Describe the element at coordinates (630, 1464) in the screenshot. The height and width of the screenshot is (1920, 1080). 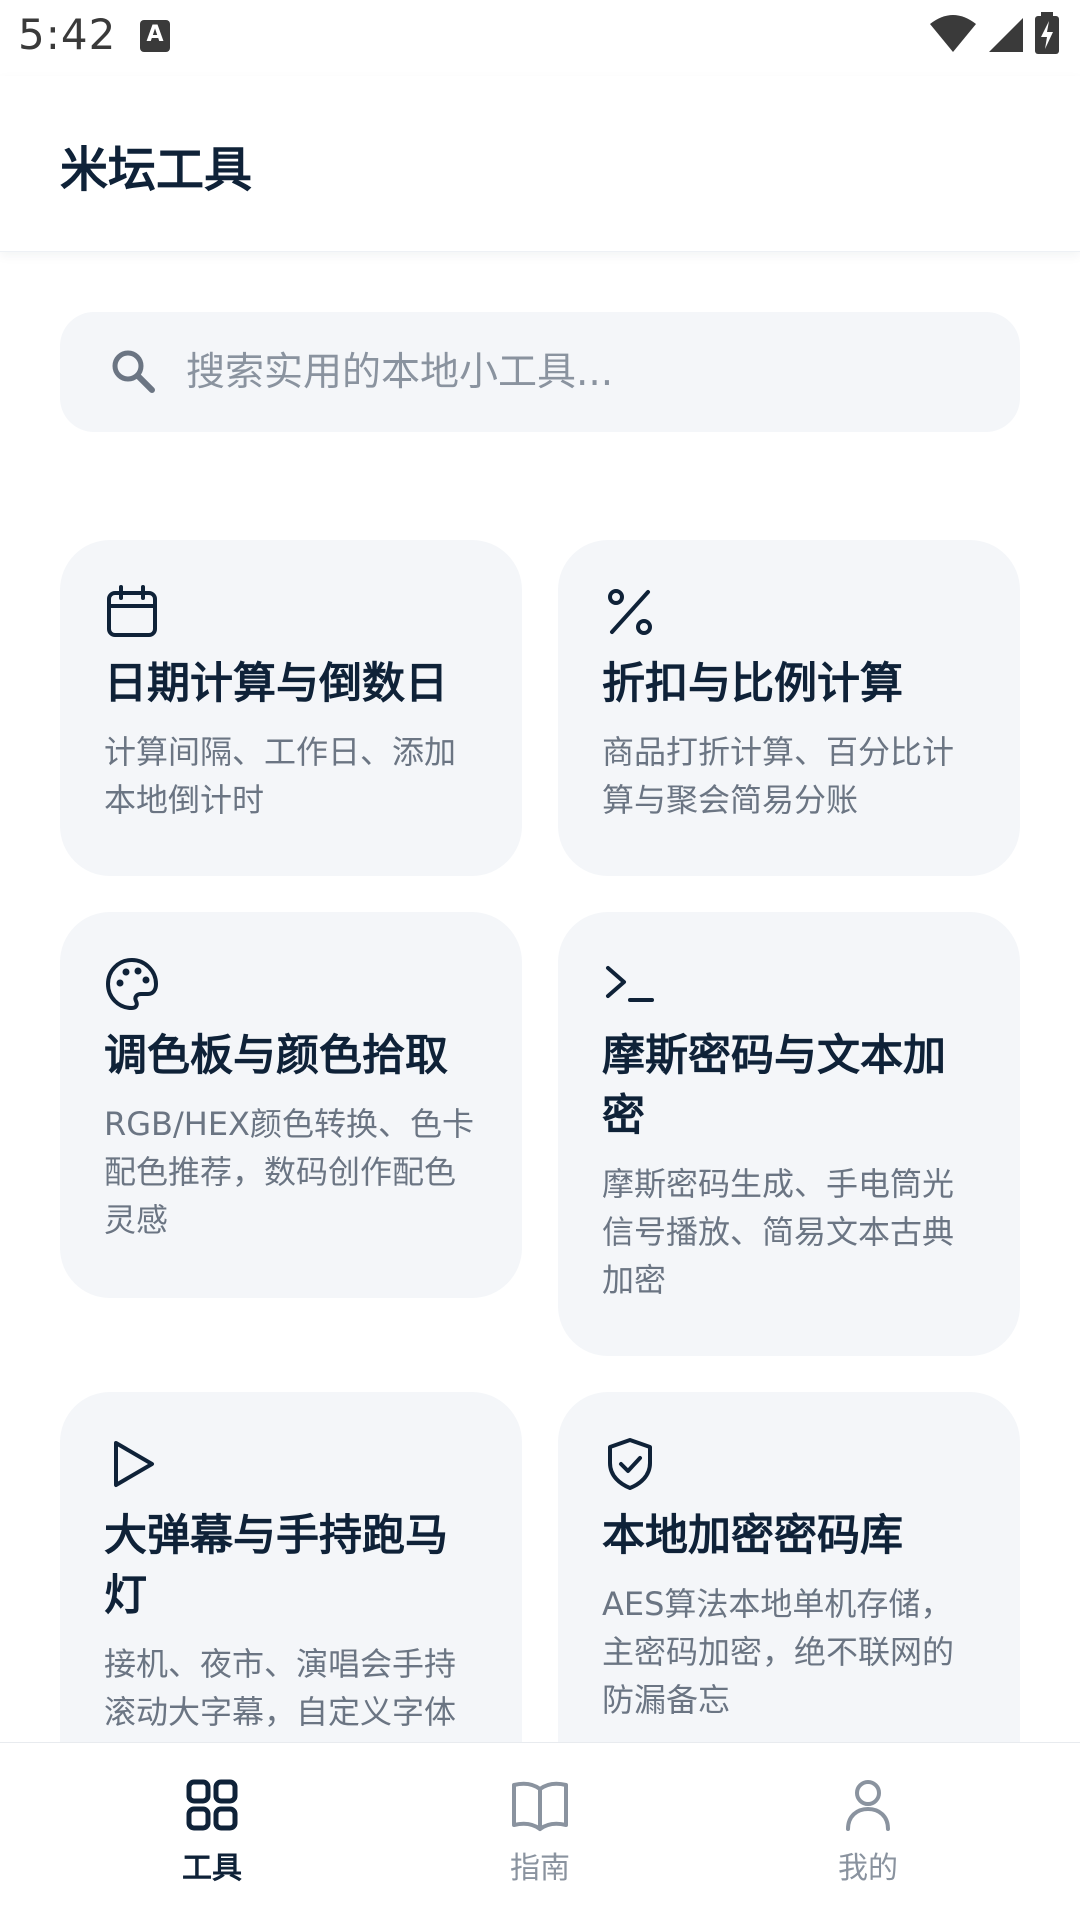
I see `shield-check-icon` at that location.